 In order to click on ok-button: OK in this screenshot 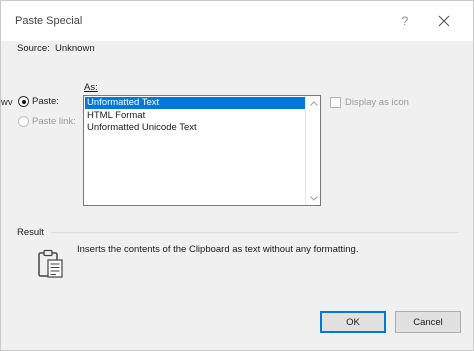, I will do `click(353, 322)`.